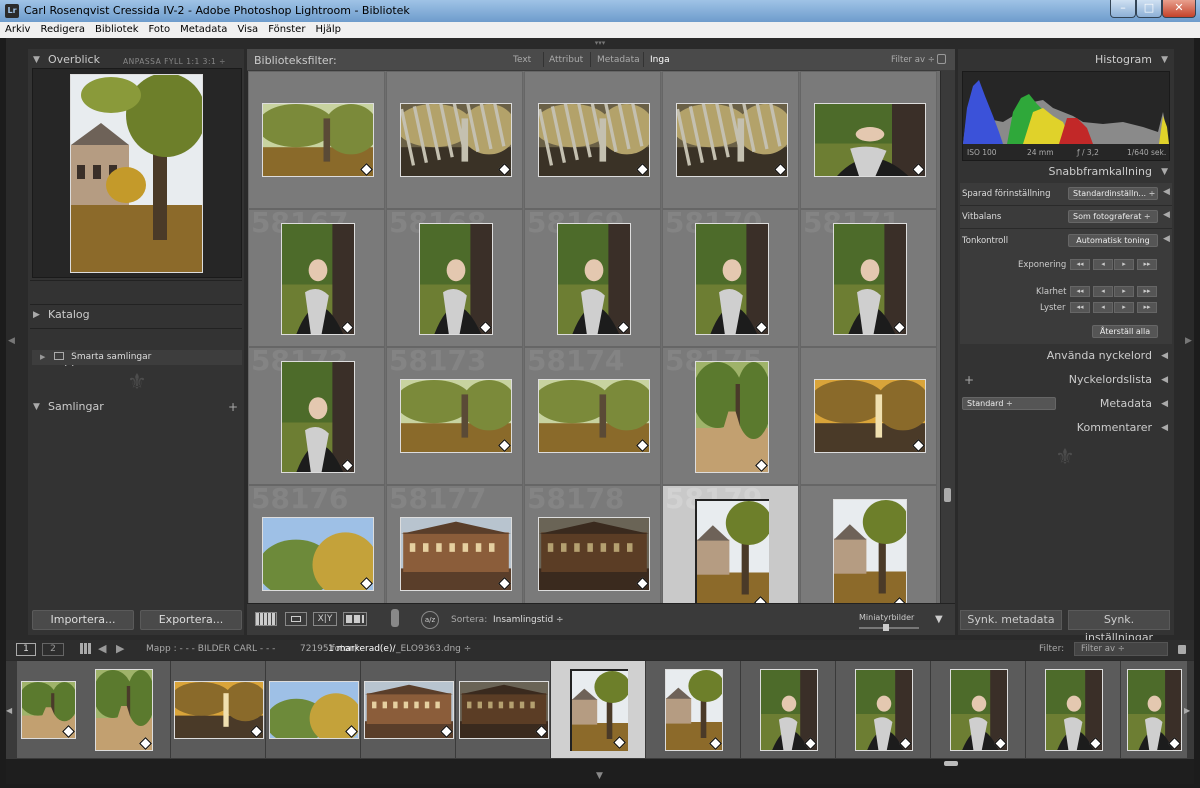  I want to click on grid-cell: 58172, so click(316, 416).